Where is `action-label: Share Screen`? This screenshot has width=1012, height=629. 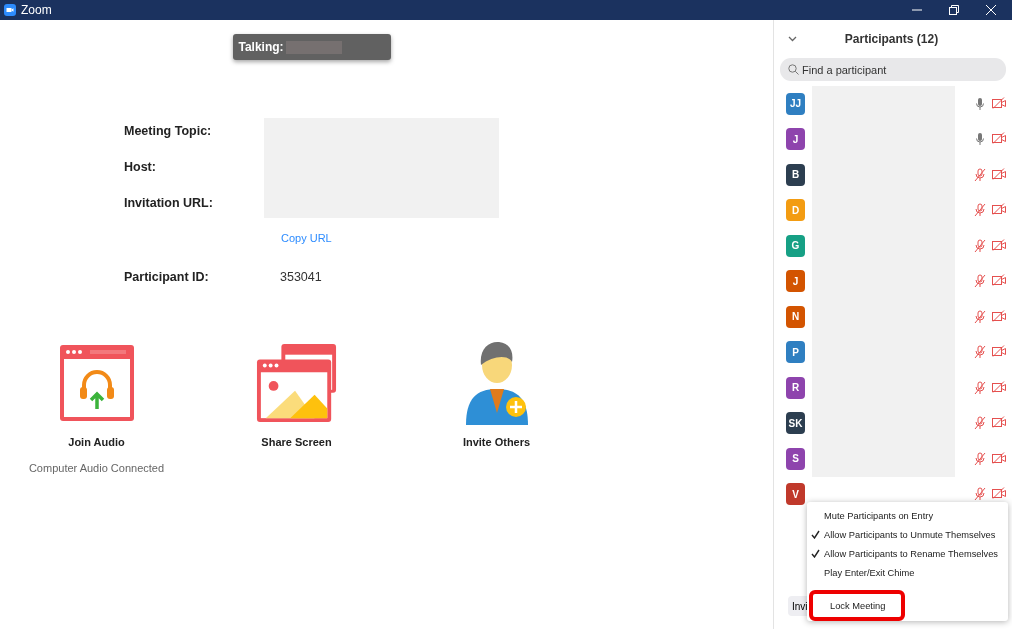
action-label: Share Screen is located at coordinates (296, 442).